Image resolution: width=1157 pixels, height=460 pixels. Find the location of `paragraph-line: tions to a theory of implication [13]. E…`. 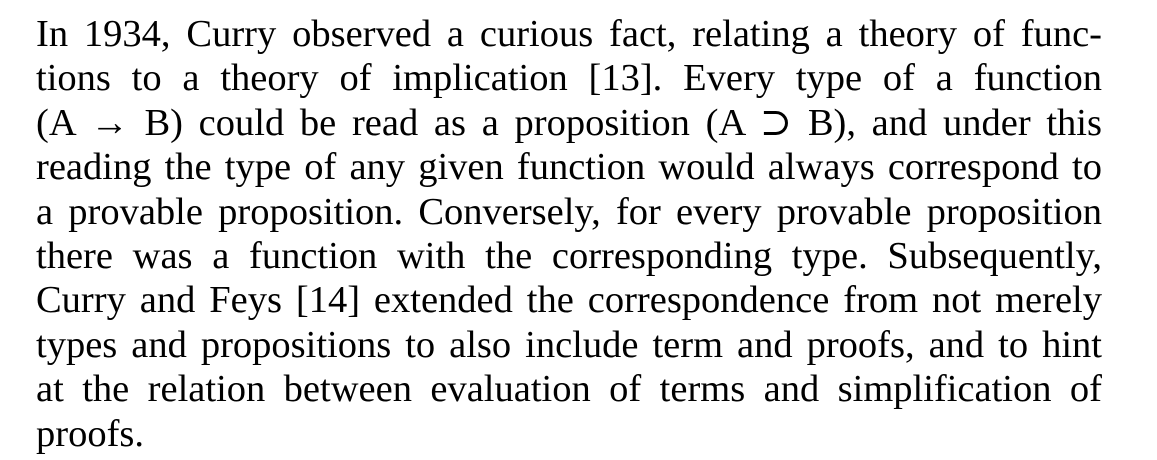

paragraph-line: tions to a theory of implication [13]. E… is located at coordinates (569, 78).